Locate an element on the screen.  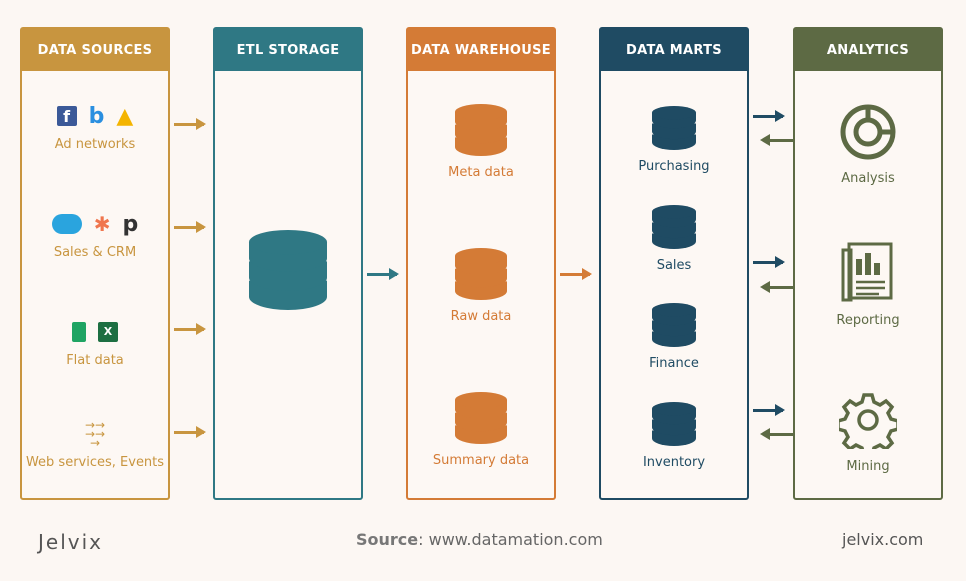
source-web-services: →→ →→ → Web services, Events is located at coordinates (95, 444).